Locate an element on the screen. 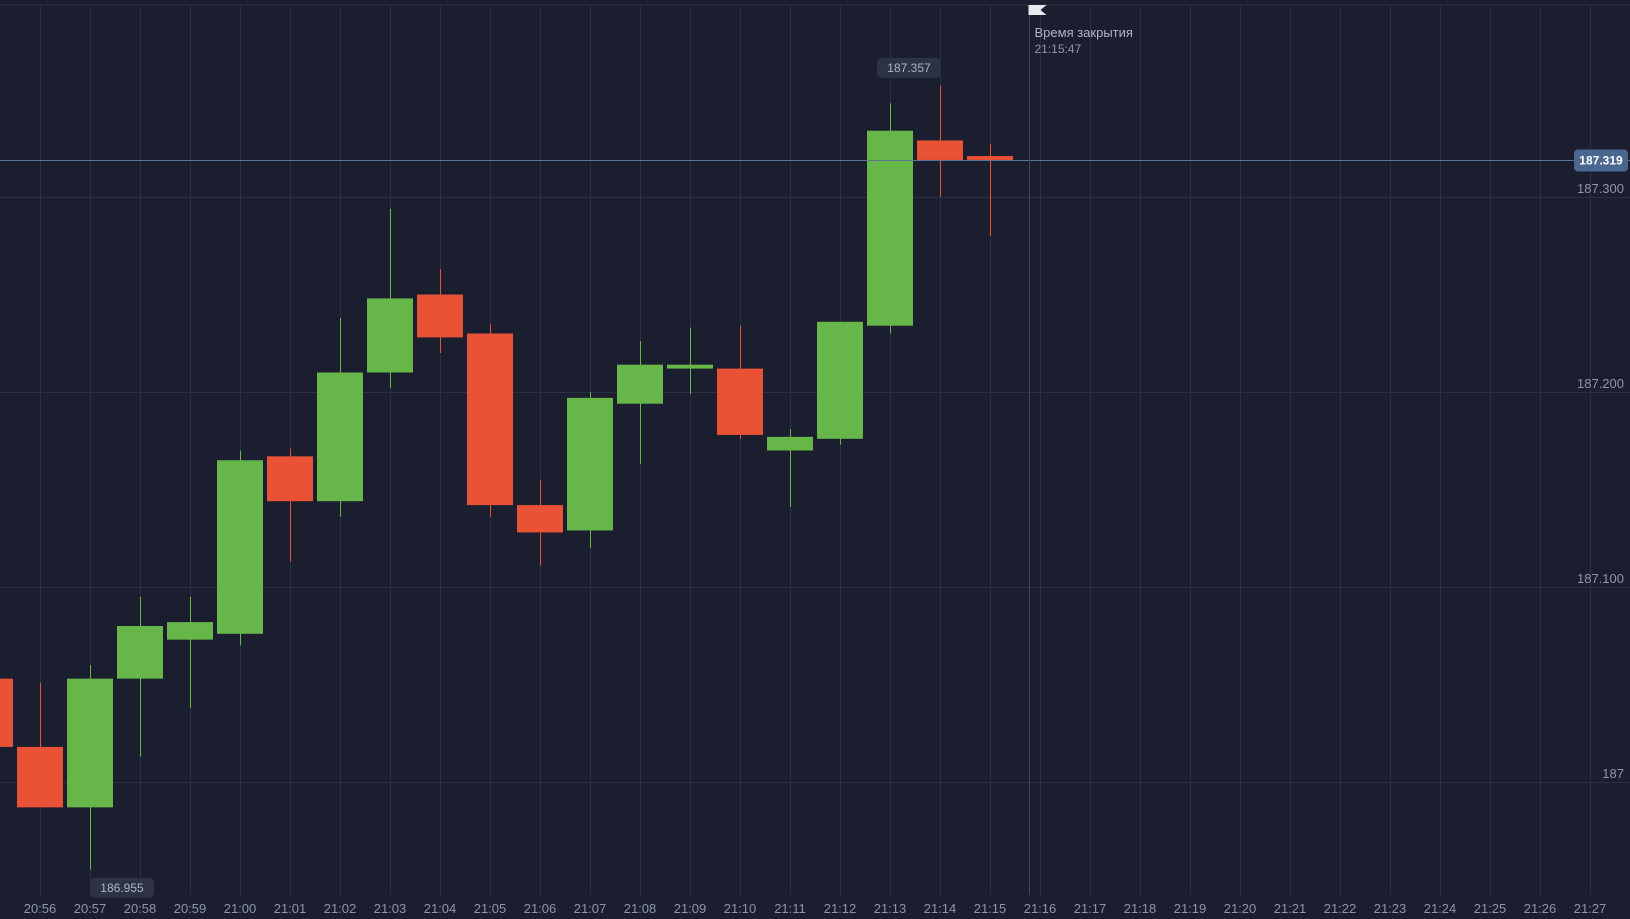 Image resolution: width=1630 pixels, height=919 pixels. x-tick-label: 21:24 is located at coordinates (1440, 908).